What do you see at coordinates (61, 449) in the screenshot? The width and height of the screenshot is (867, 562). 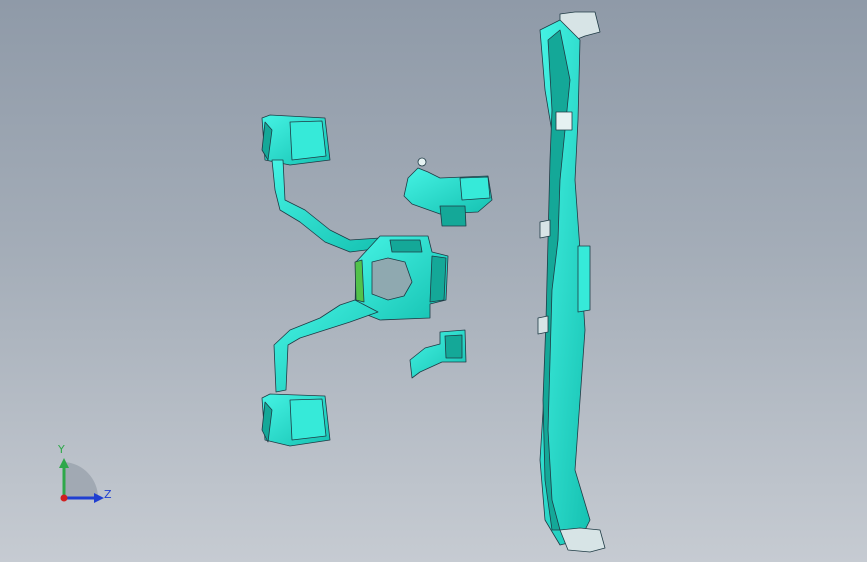 I see `triad-y-label: Y` at bounding box center [61, 449].